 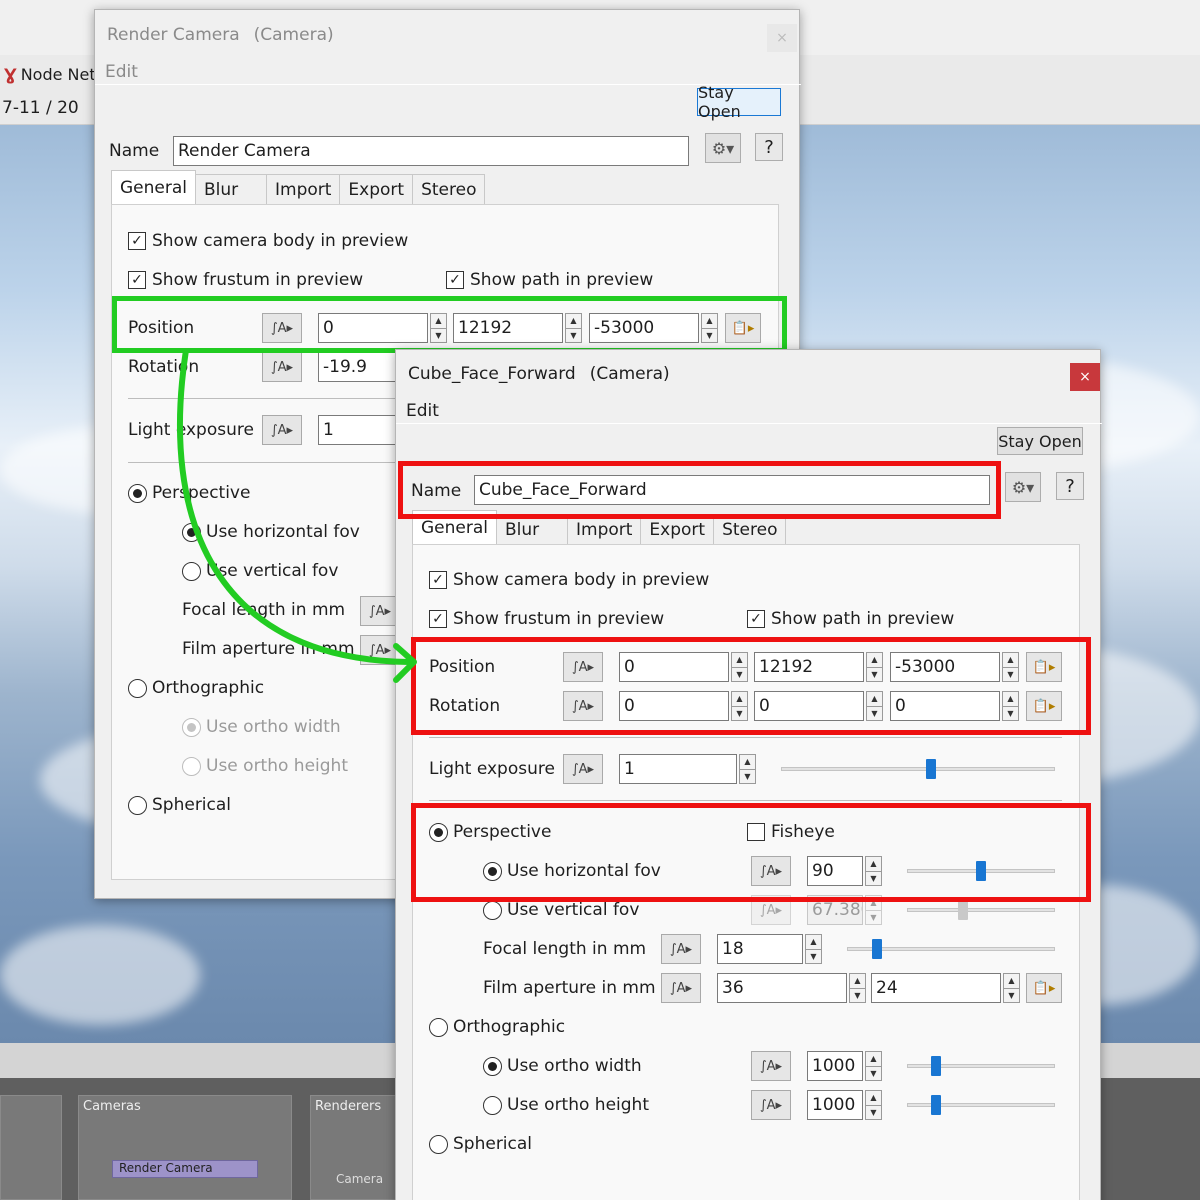 What do you see at coordinates (112, 1106) in the screenshot?
I see `node-panel-cameras-label: Cameras` at bounding box center [112, 1106].